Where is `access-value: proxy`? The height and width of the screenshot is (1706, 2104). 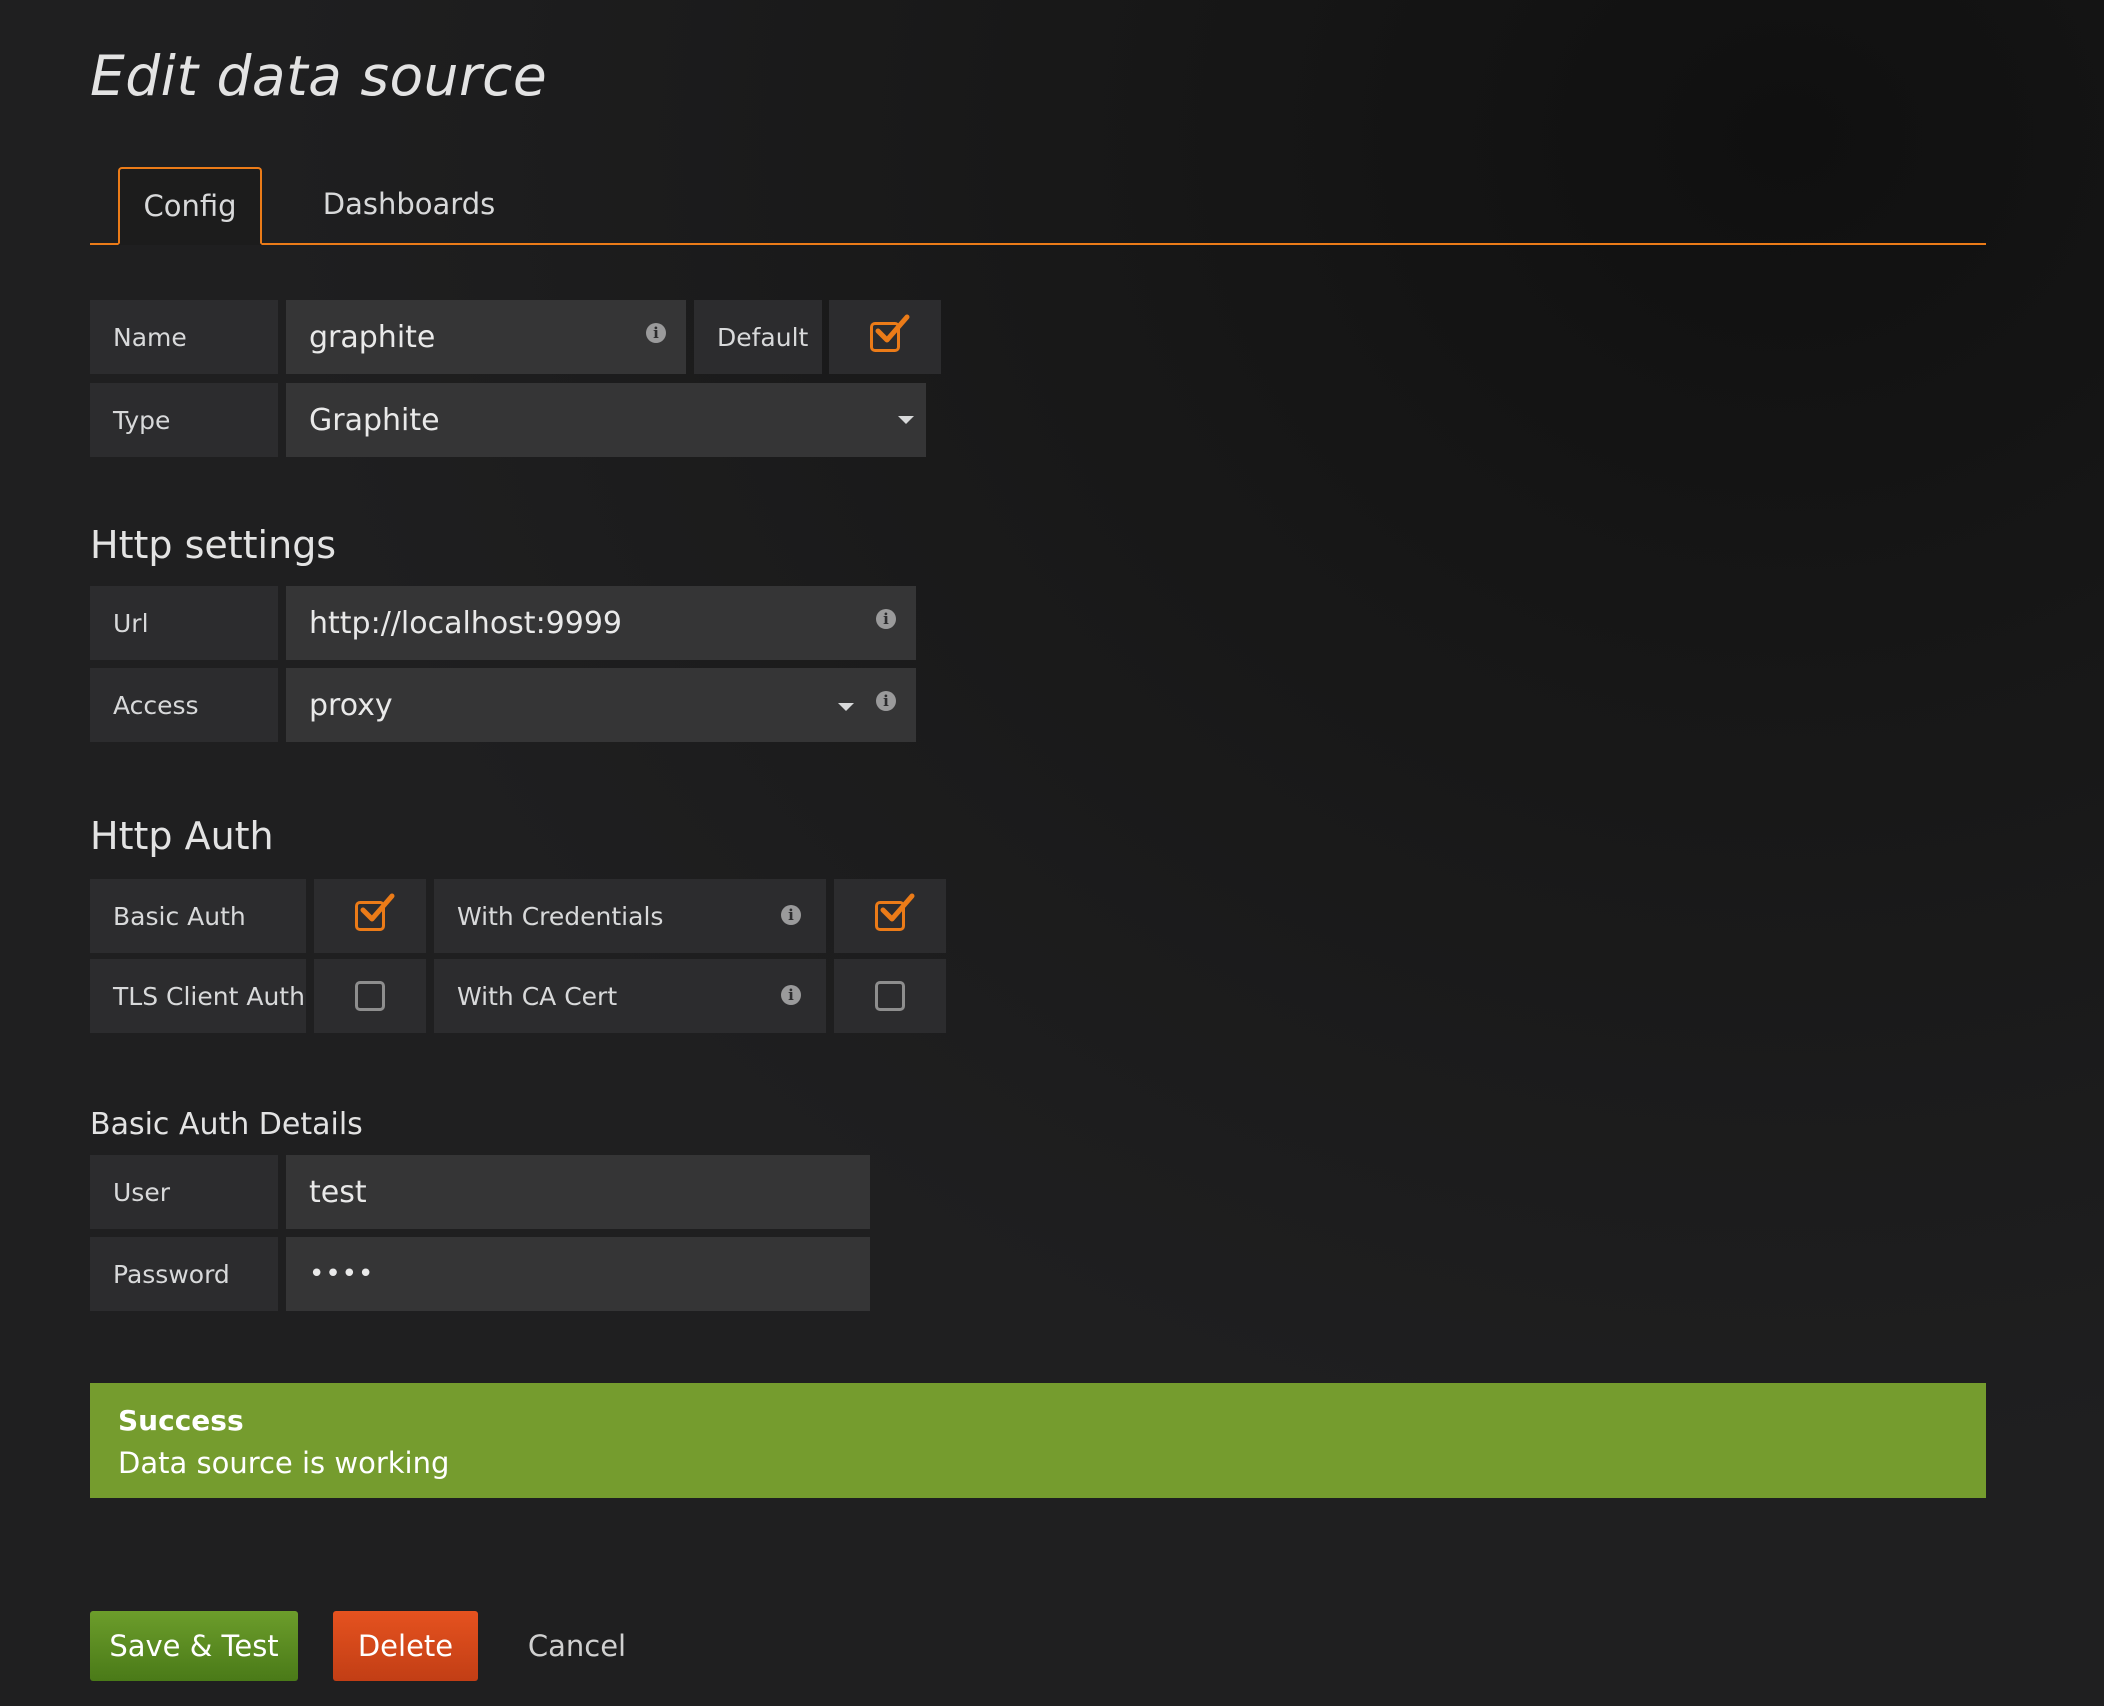
access-value: proxy is located at coordinates (351, 705).